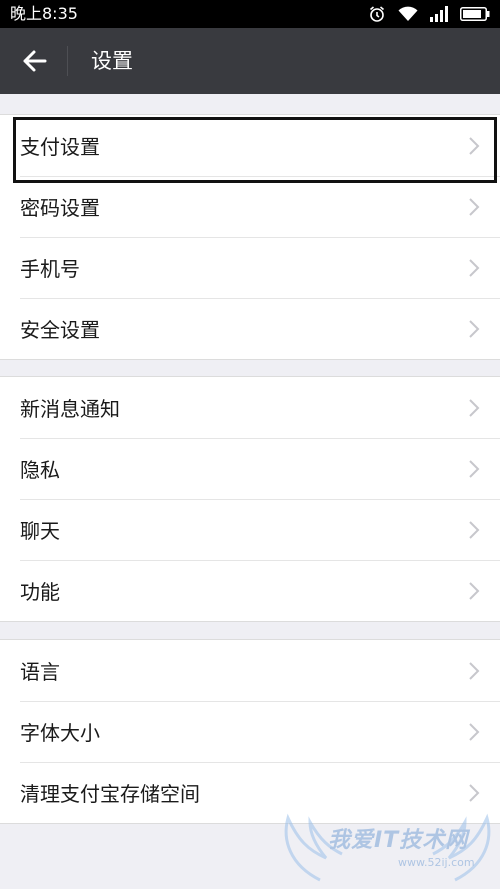  Describe the element at coordinates (70, 409) in the screenshot. I see `settings-item-label: 新消息通知` at that location.